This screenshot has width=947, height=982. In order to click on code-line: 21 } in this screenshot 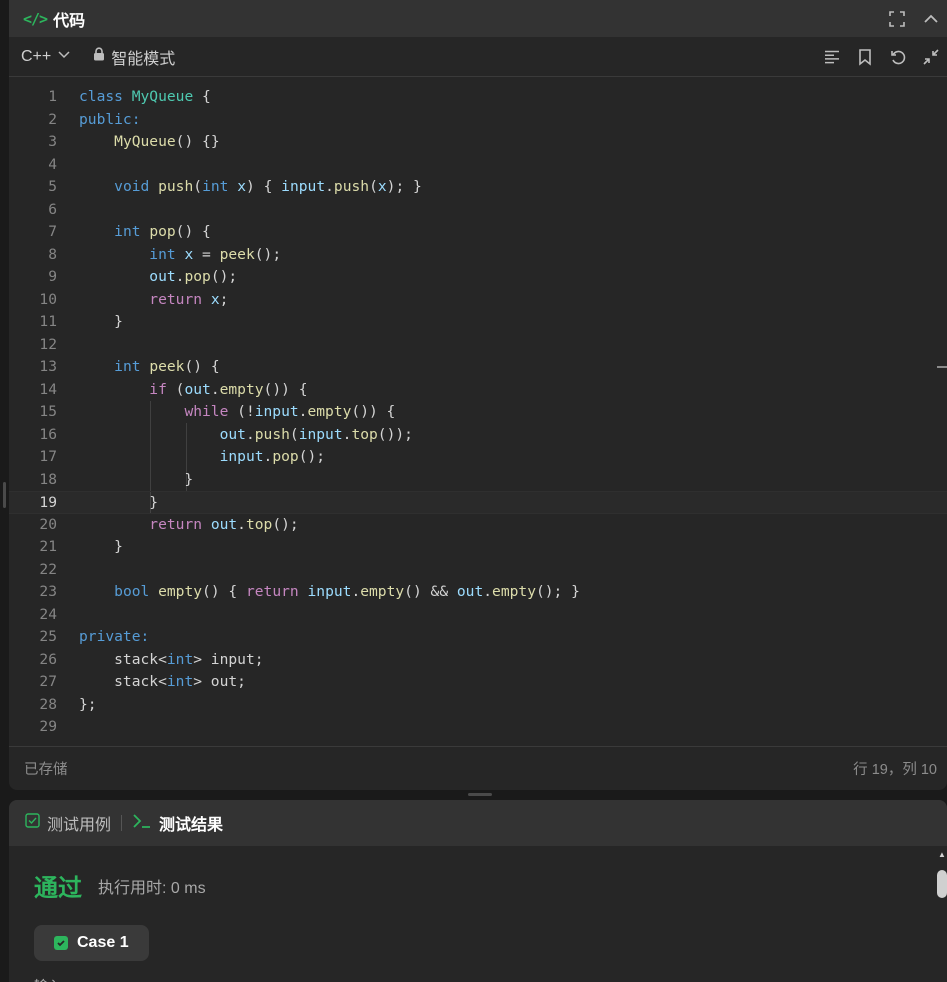, I will do `click(478, 547)`.